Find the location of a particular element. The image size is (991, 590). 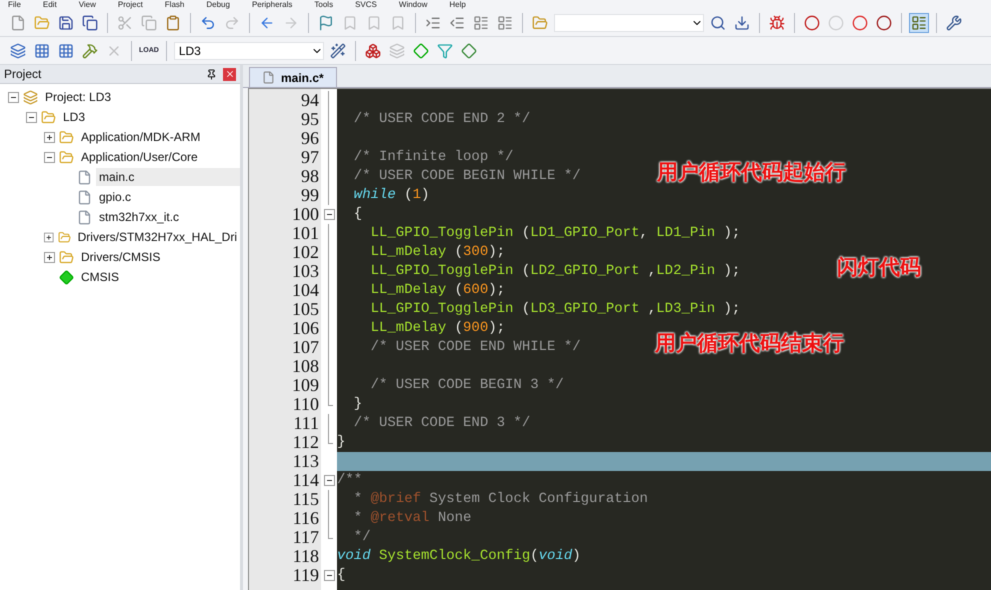

code-line: * @brief System Clock Configuration is located at coordinates (500, 499).